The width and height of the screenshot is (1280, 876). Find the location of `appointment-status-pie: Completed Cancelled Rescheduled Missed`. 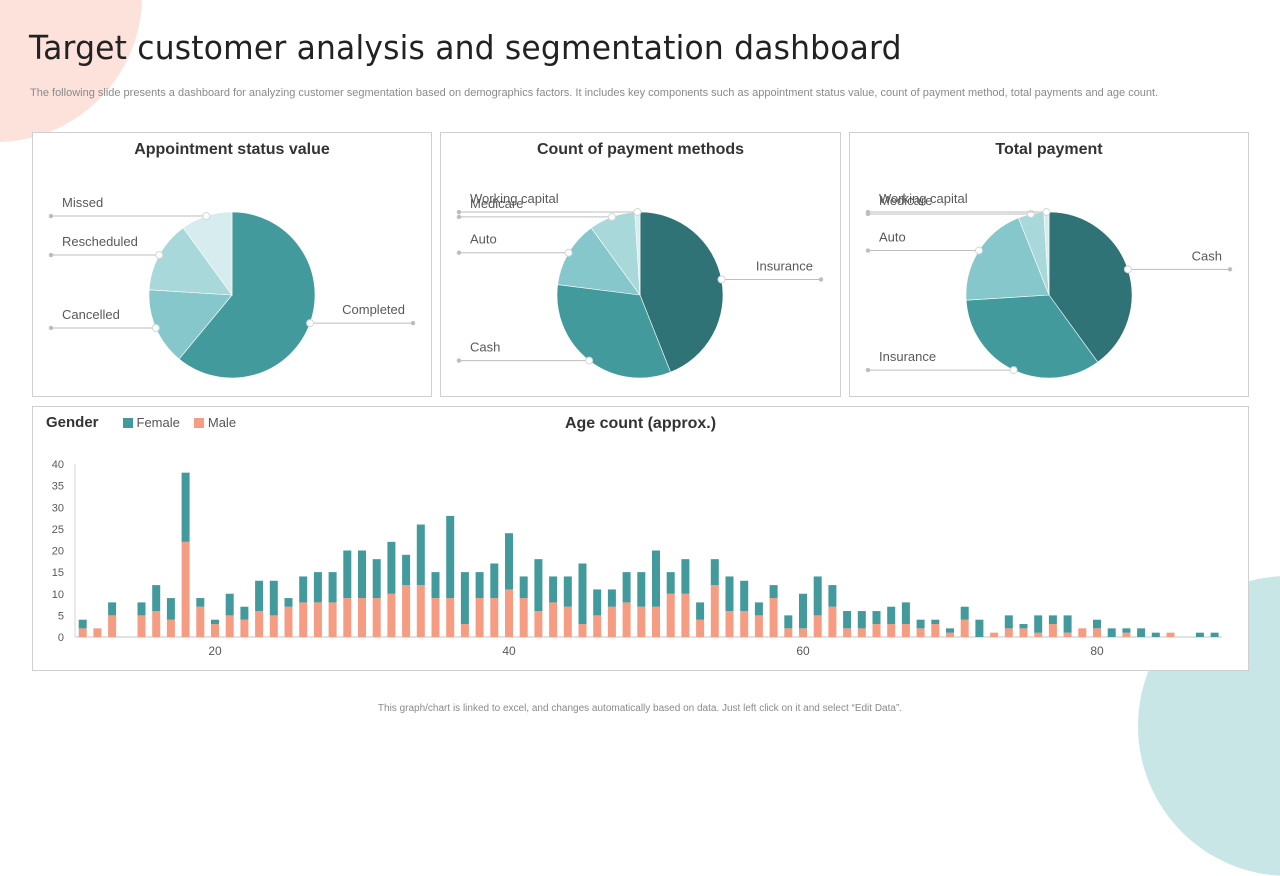

appointment-status-pie: Completed Cancelled Rescheduled Missed is located at coordinates (232, 287).